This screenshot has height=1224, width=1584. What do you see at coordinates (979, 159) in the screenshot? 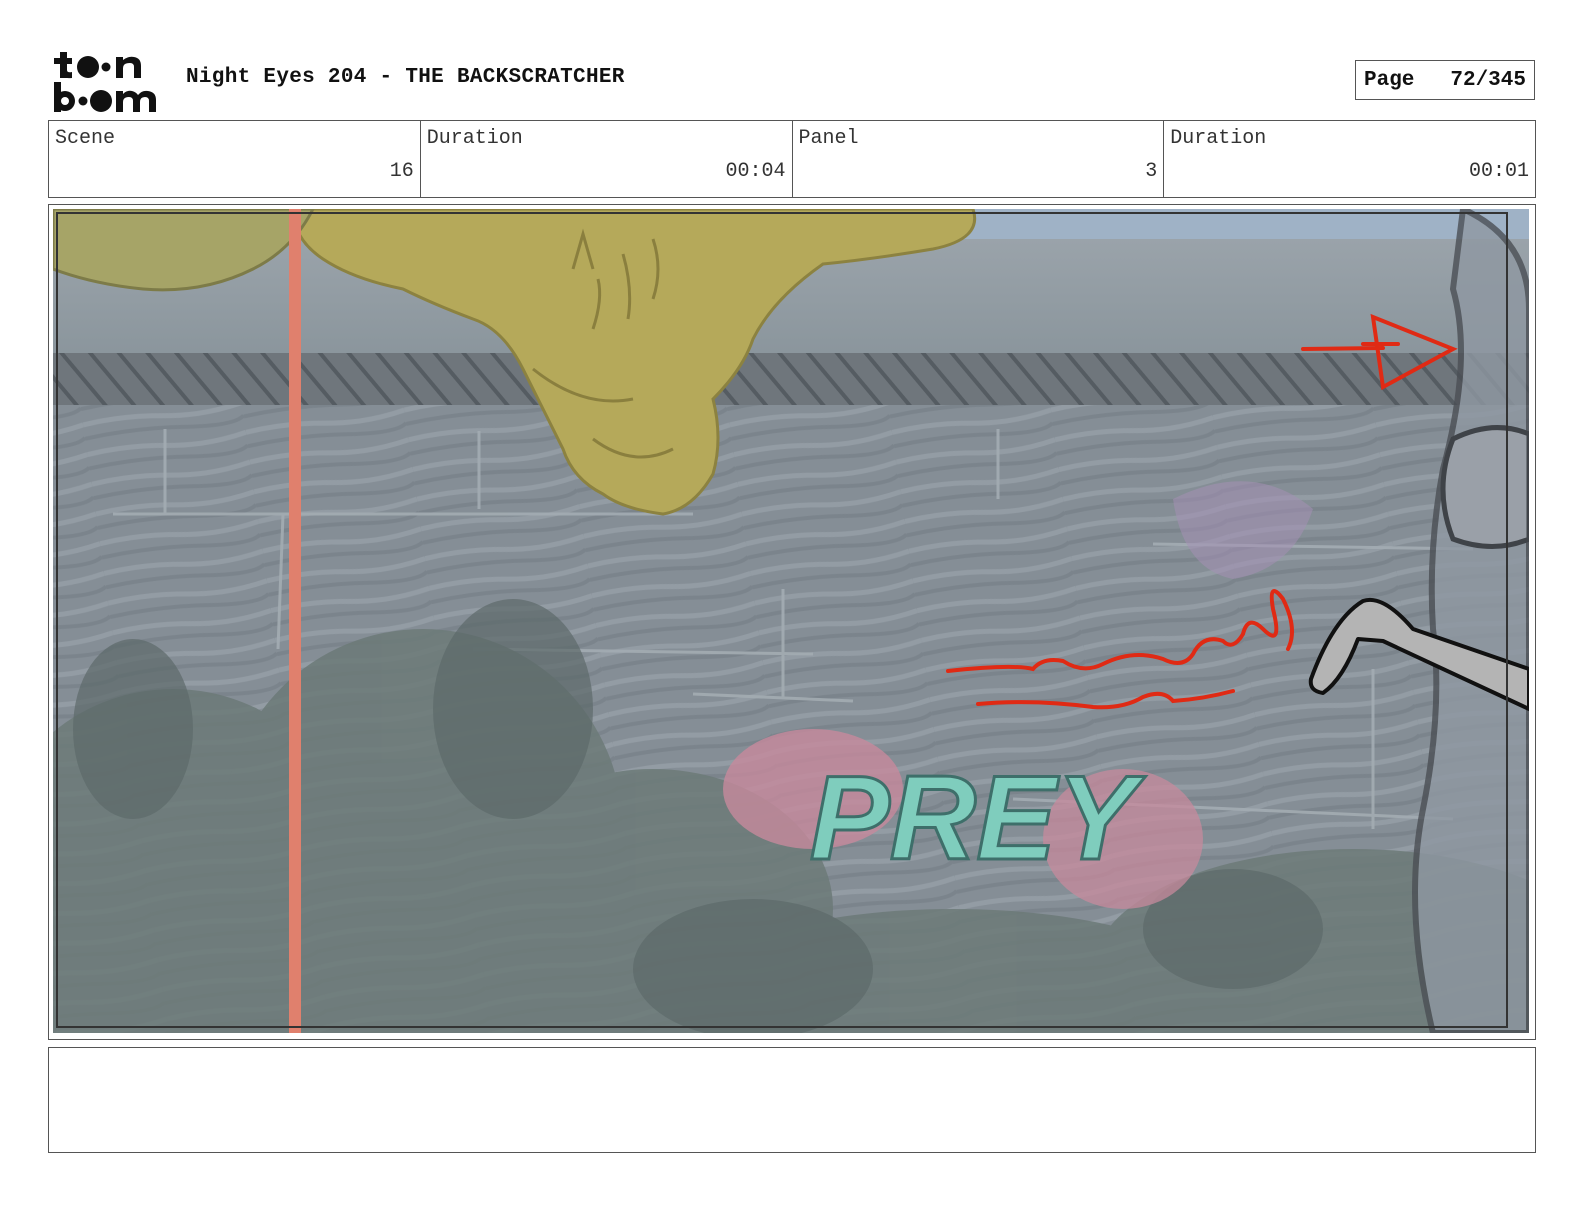
I see `panel-cell: Panel 3` at bounding box center [979, 159].